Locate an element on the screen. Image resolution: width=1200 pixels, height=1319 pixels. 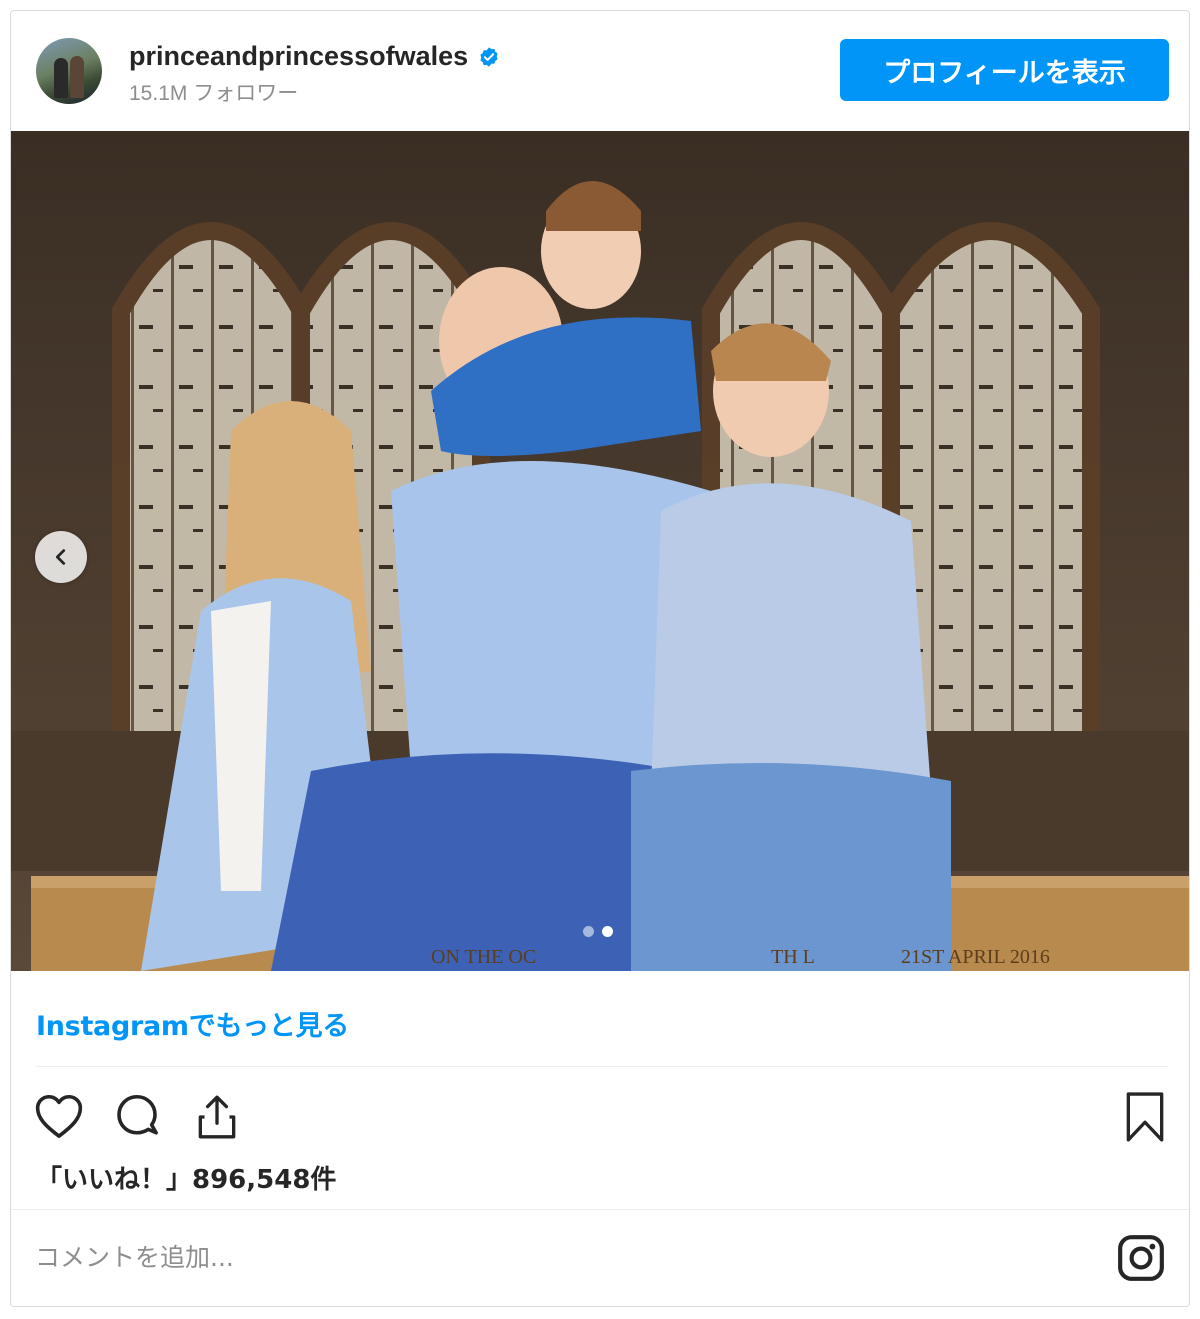
heart-icon is located at coordinates (59, 1116).